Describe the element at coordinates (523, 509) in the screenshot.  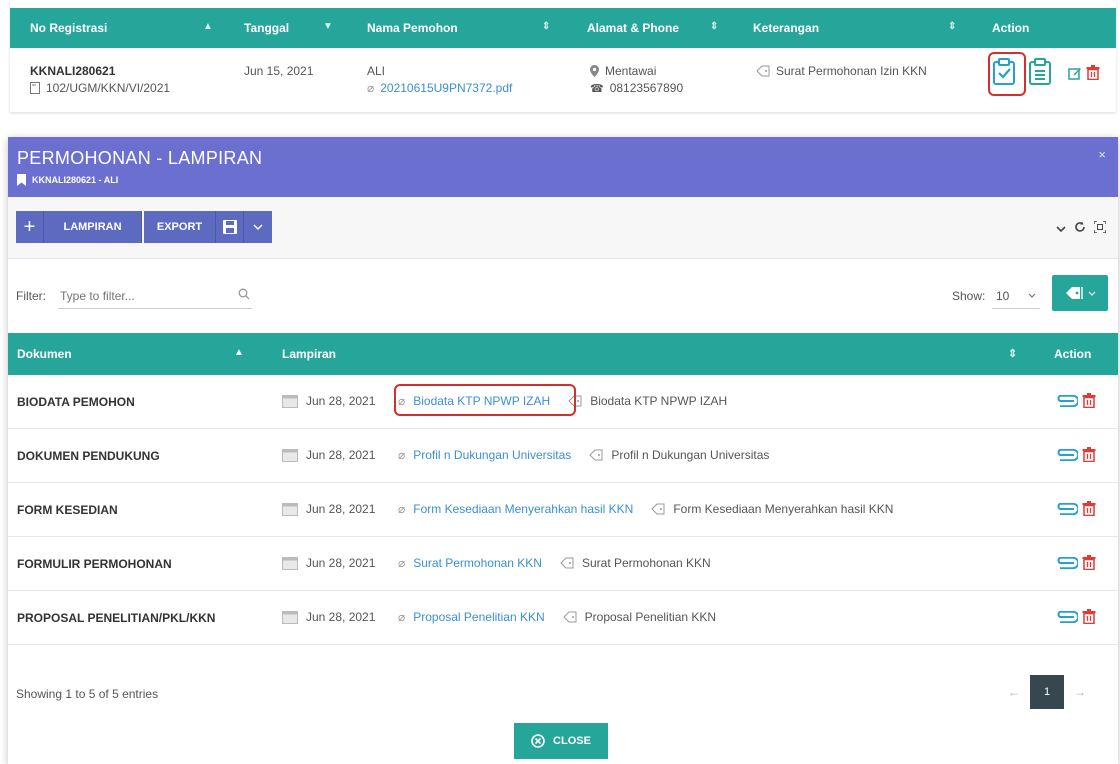
I see `attachment-link: Form Kesediaan Menyerahkan hasil KKN` at that location.